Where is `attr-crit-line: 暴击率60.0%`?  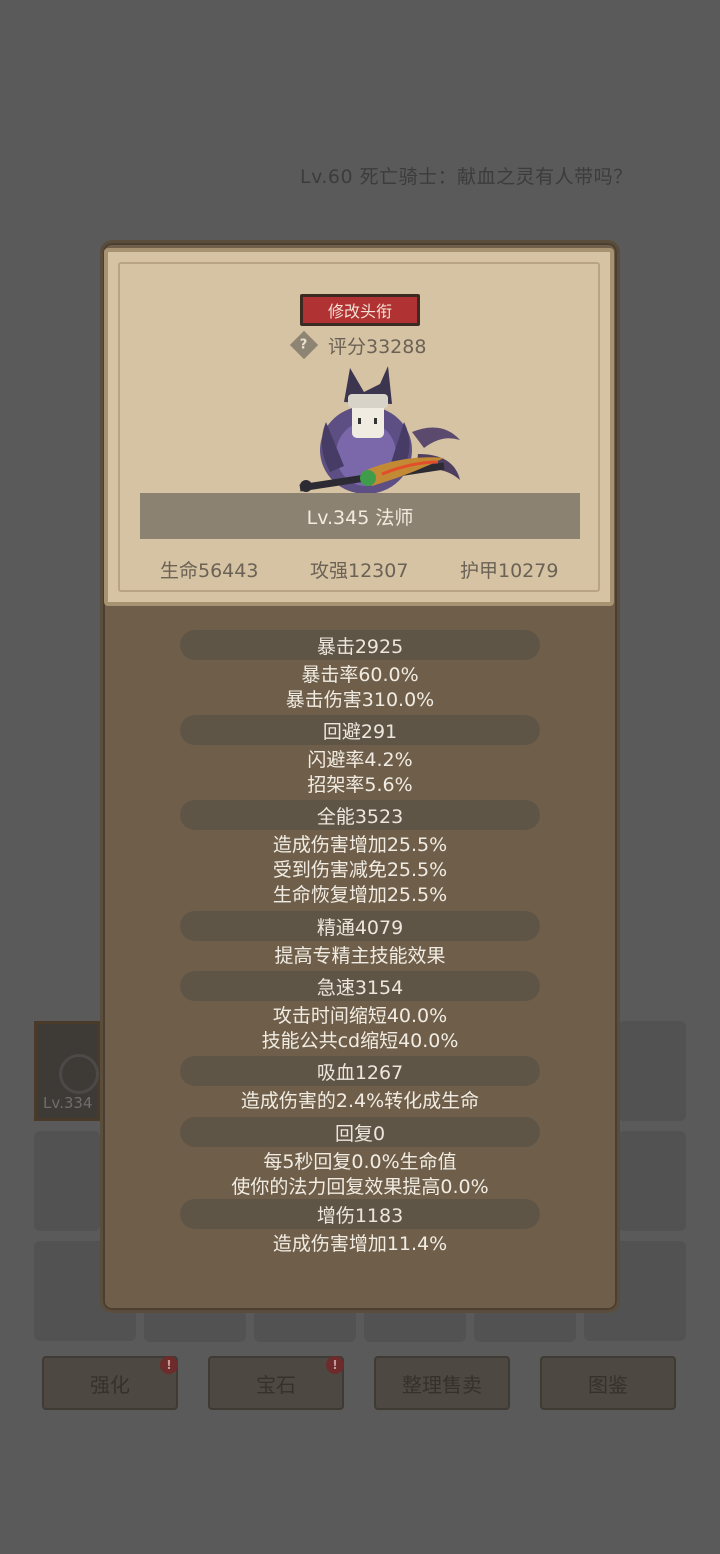
attr-crit-line: 暴击率60.0% is located at coordinates (360, 675).